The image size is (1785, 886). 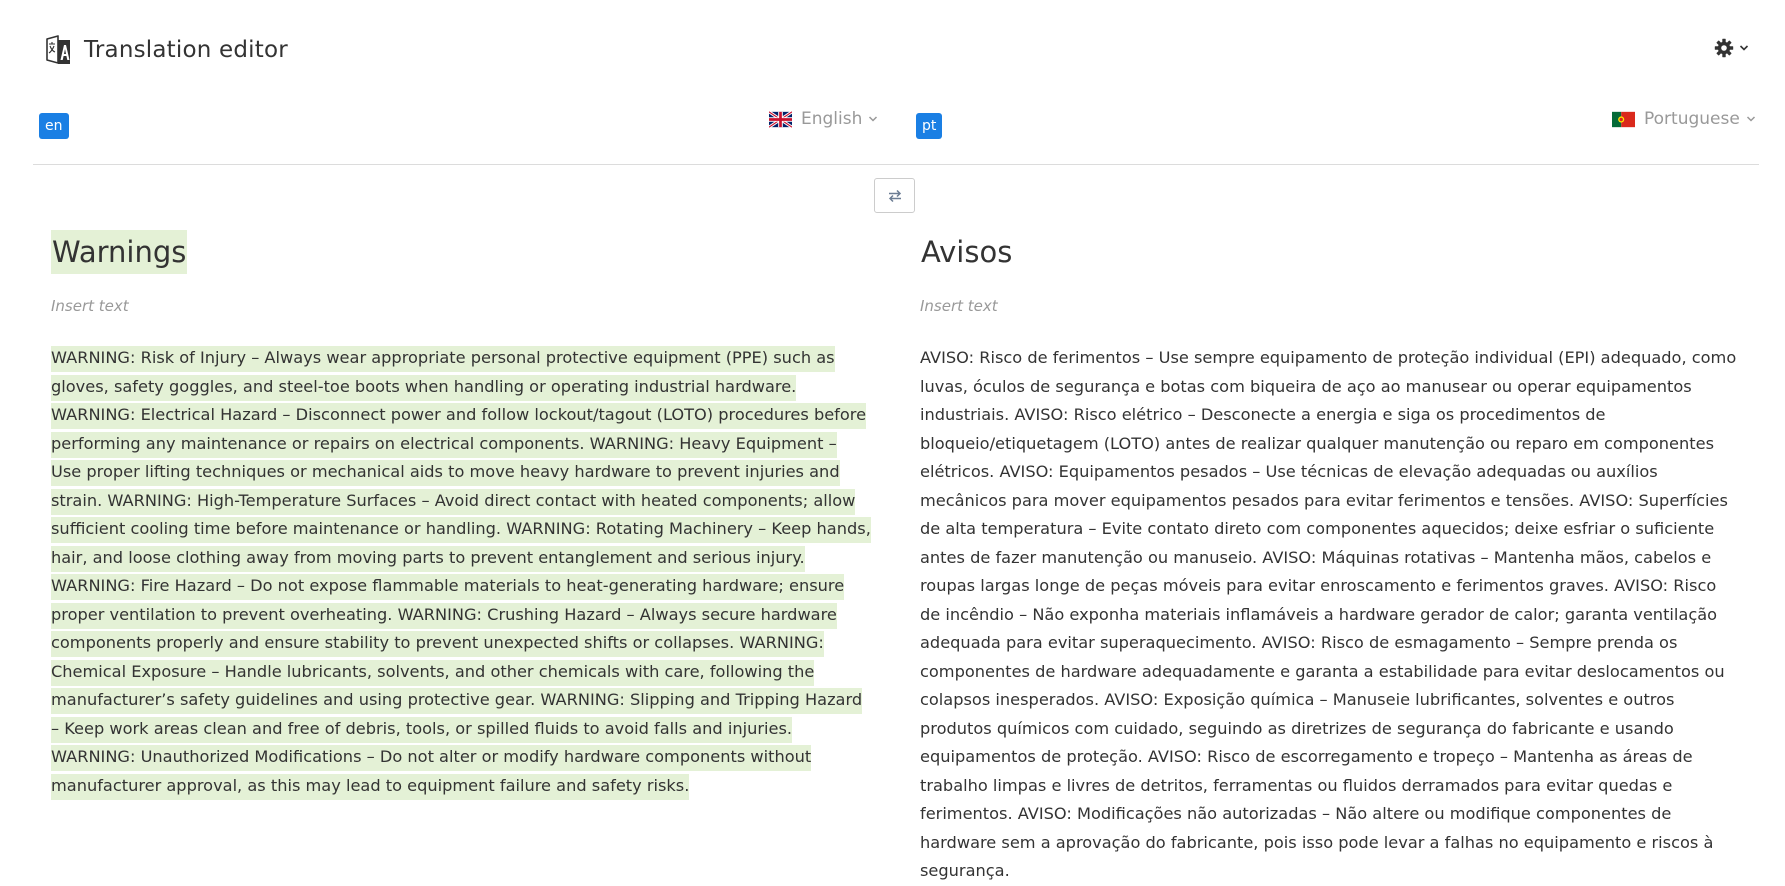 I want to click on app-header: Translation editor, so click(x=166, y=50).